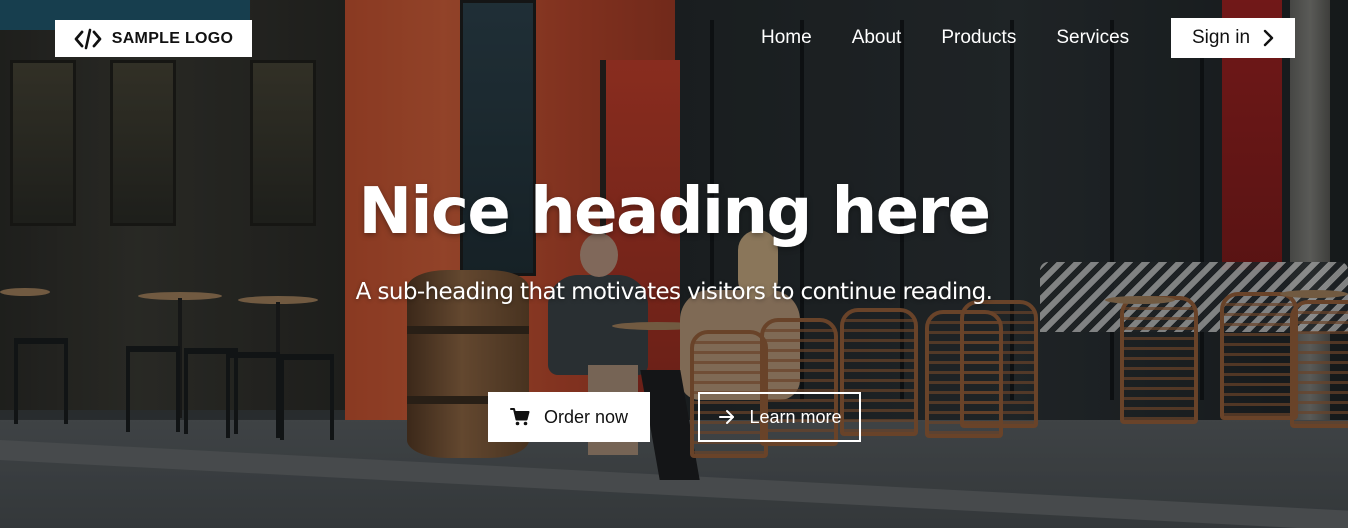  I want to click on logo-text: SAMPLE LOGO, so click(172, 38).